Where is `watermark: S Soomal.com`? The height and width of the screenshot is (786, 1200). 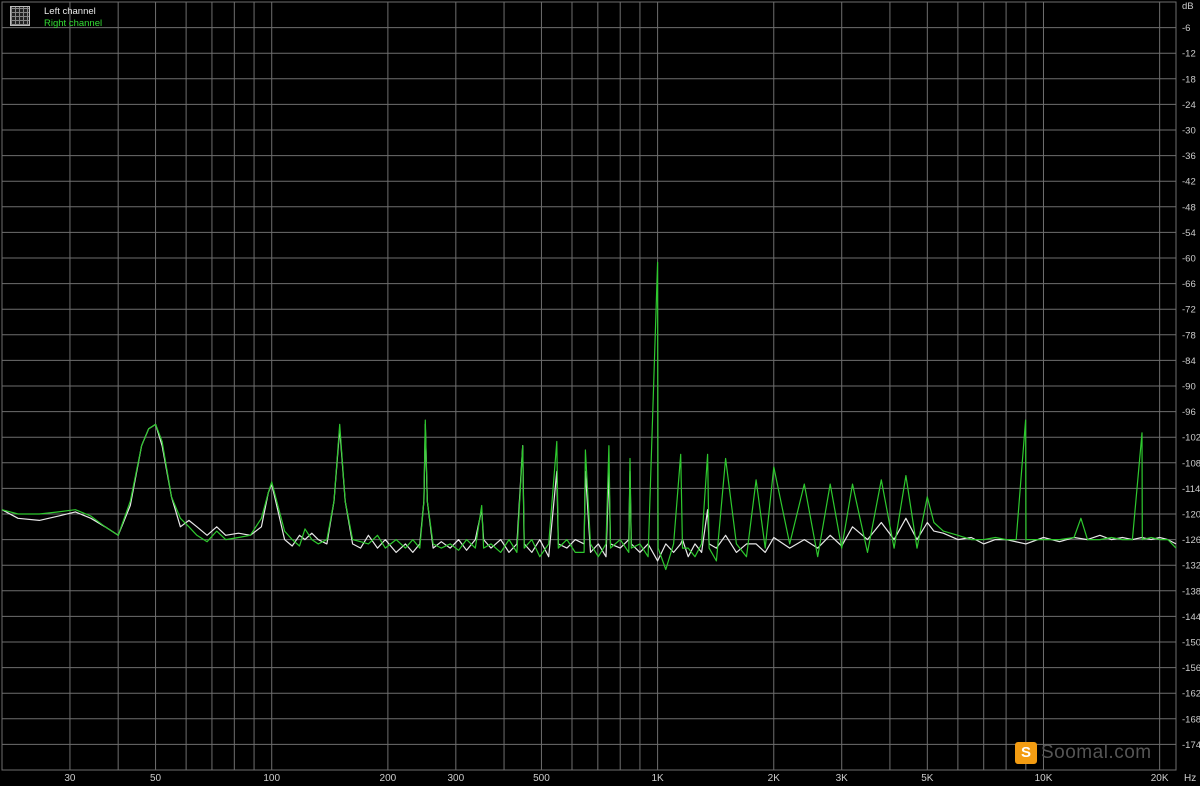
watermark: S Soomal.com is located at coordinates (1083, 753).